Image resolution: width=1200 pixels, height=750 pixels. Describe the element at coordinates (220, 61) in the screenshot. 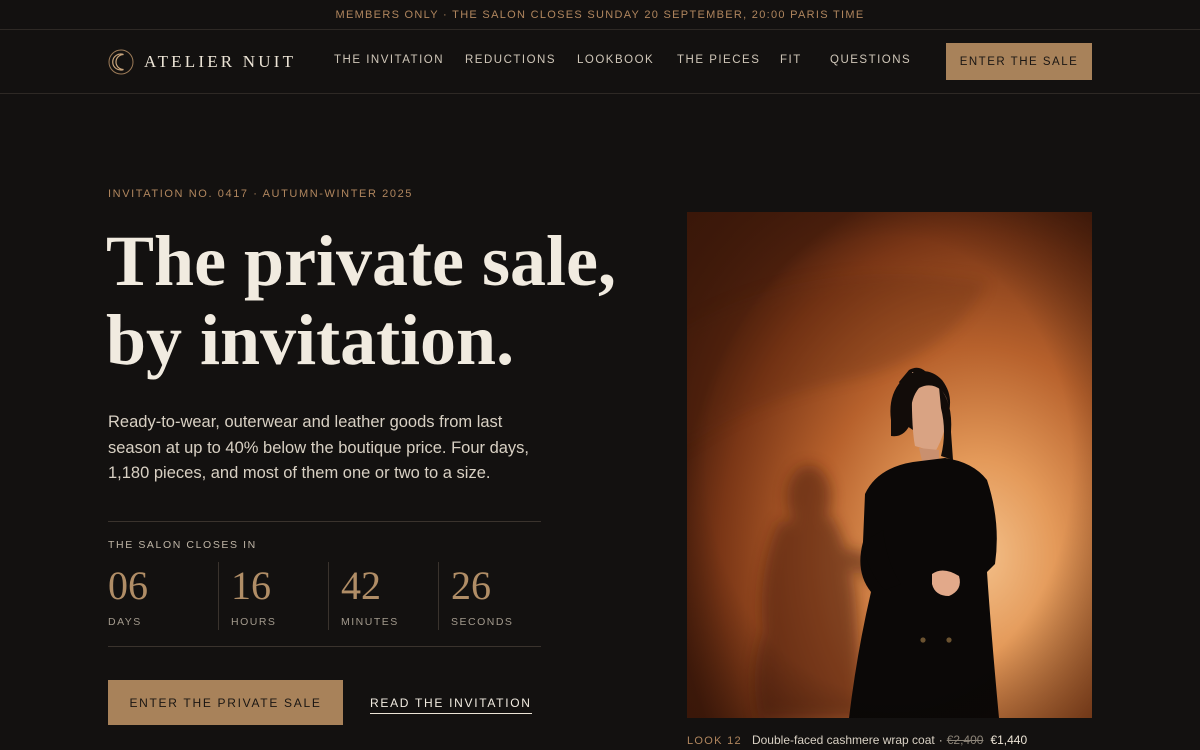

I see `brand-name: ATELIER NUIT` at that location.